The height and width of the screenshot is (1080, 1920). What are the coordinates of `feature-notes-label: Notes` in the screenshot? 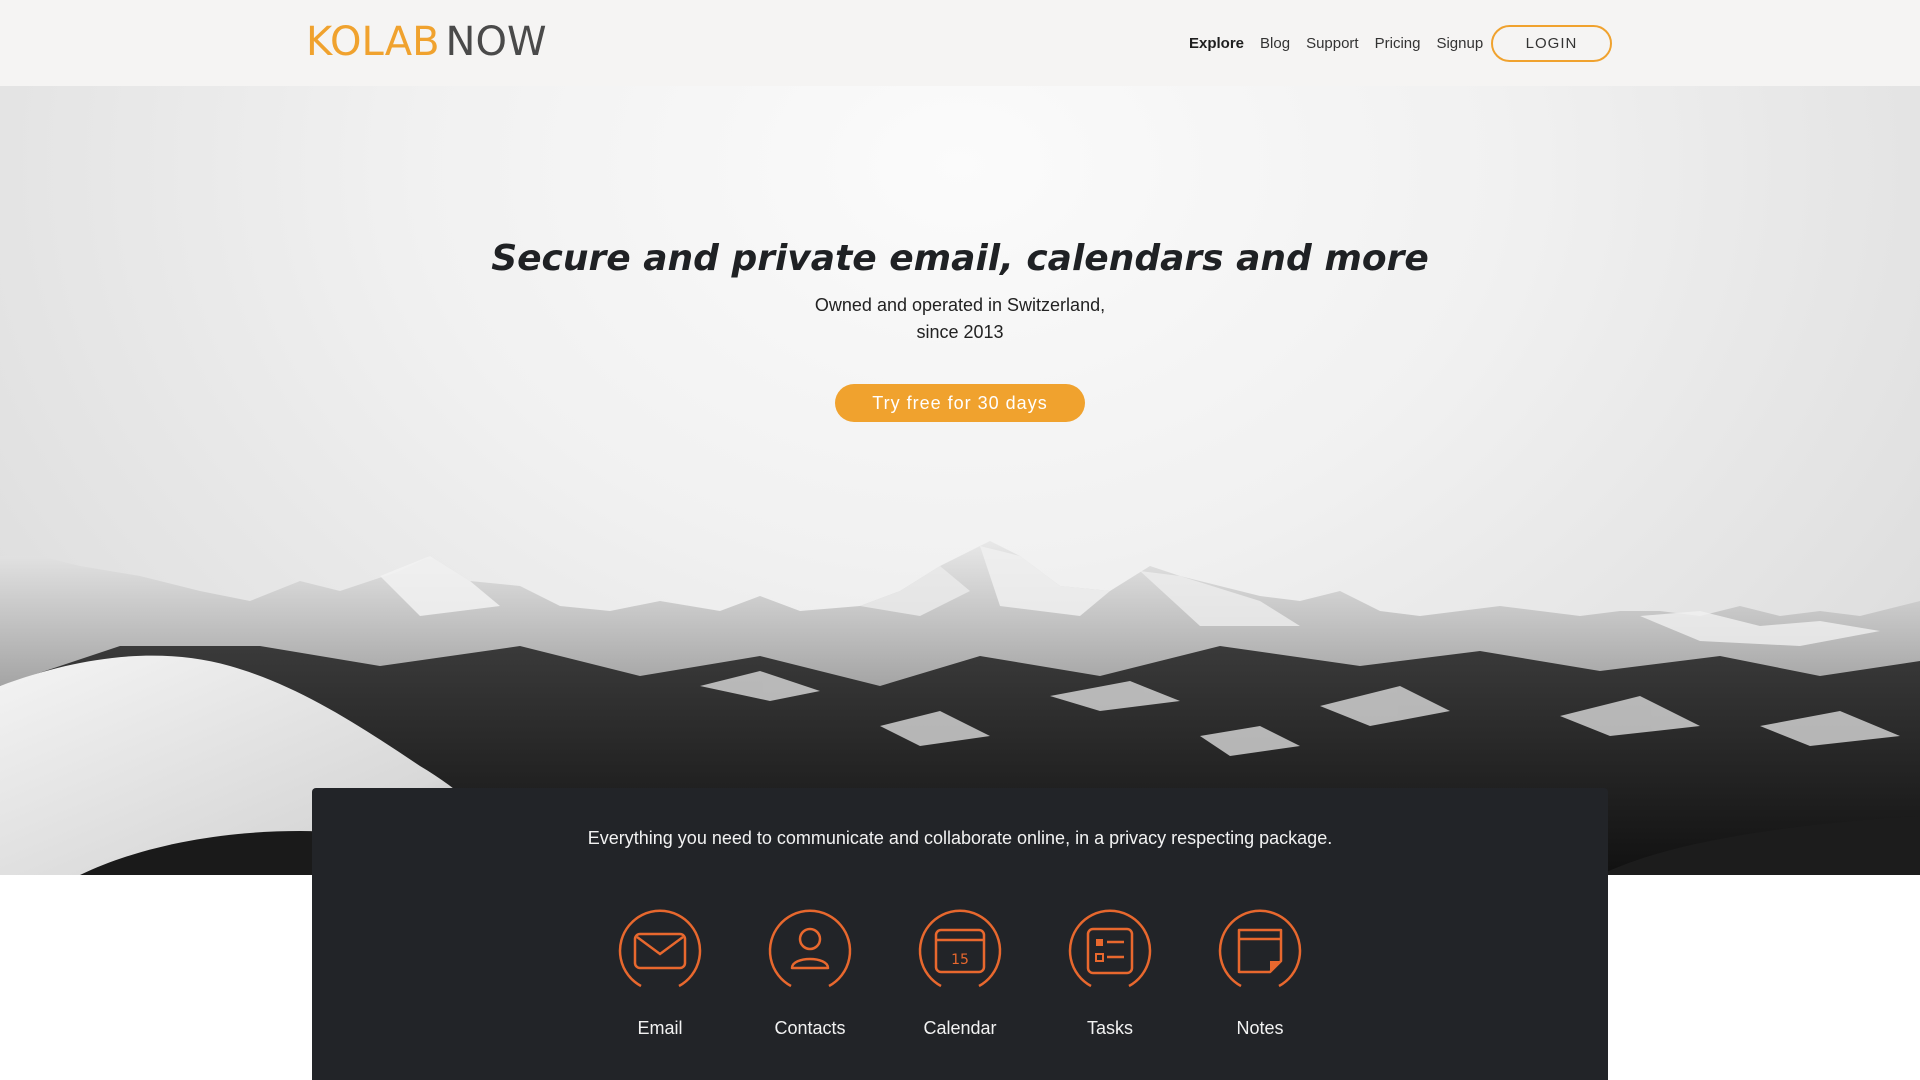 It's located at (1260, 1028).